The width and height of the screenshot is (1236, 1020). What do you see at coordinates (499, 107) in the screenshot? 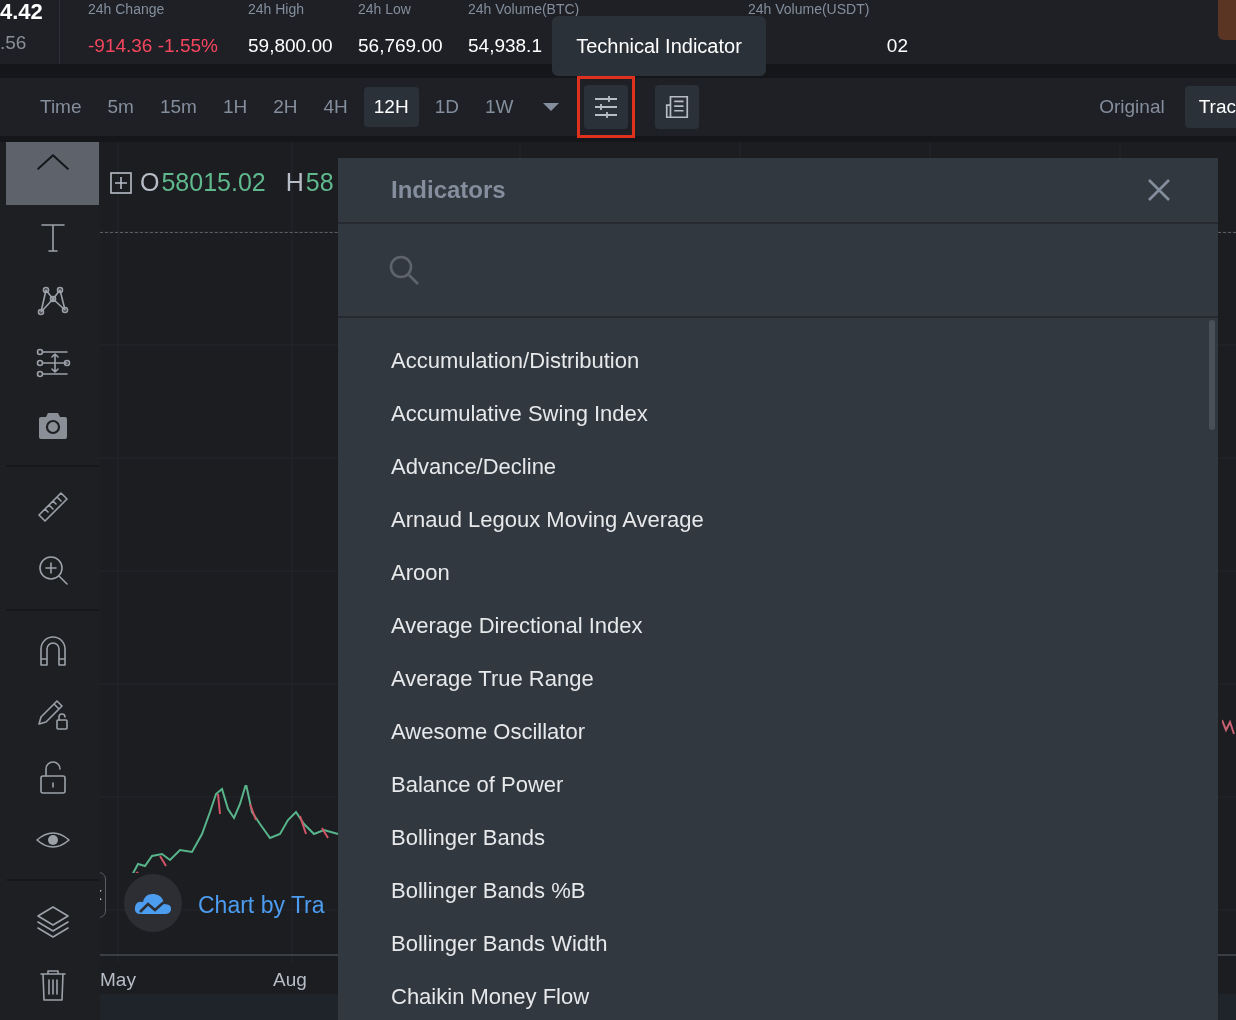
I see `interval-tab: 1W` at bounding box center [499, 107].